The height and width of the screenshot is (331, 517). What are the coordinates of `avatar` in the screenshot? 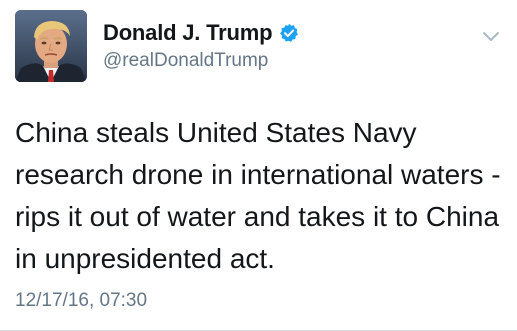 It's located at (51, 46).